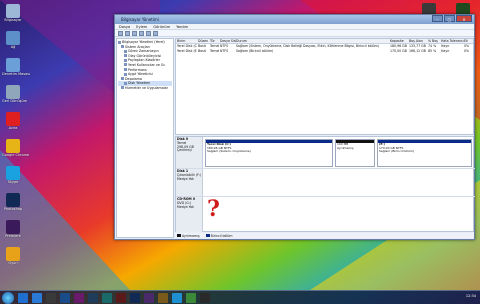 Image resolution: width=480 pixels, height=304 pixels. What do you see at coordinates (144, 51) in the screenshot?
I see `tree-item-label: Görev Zamanlayıcı` at bounding box center [144, 51].